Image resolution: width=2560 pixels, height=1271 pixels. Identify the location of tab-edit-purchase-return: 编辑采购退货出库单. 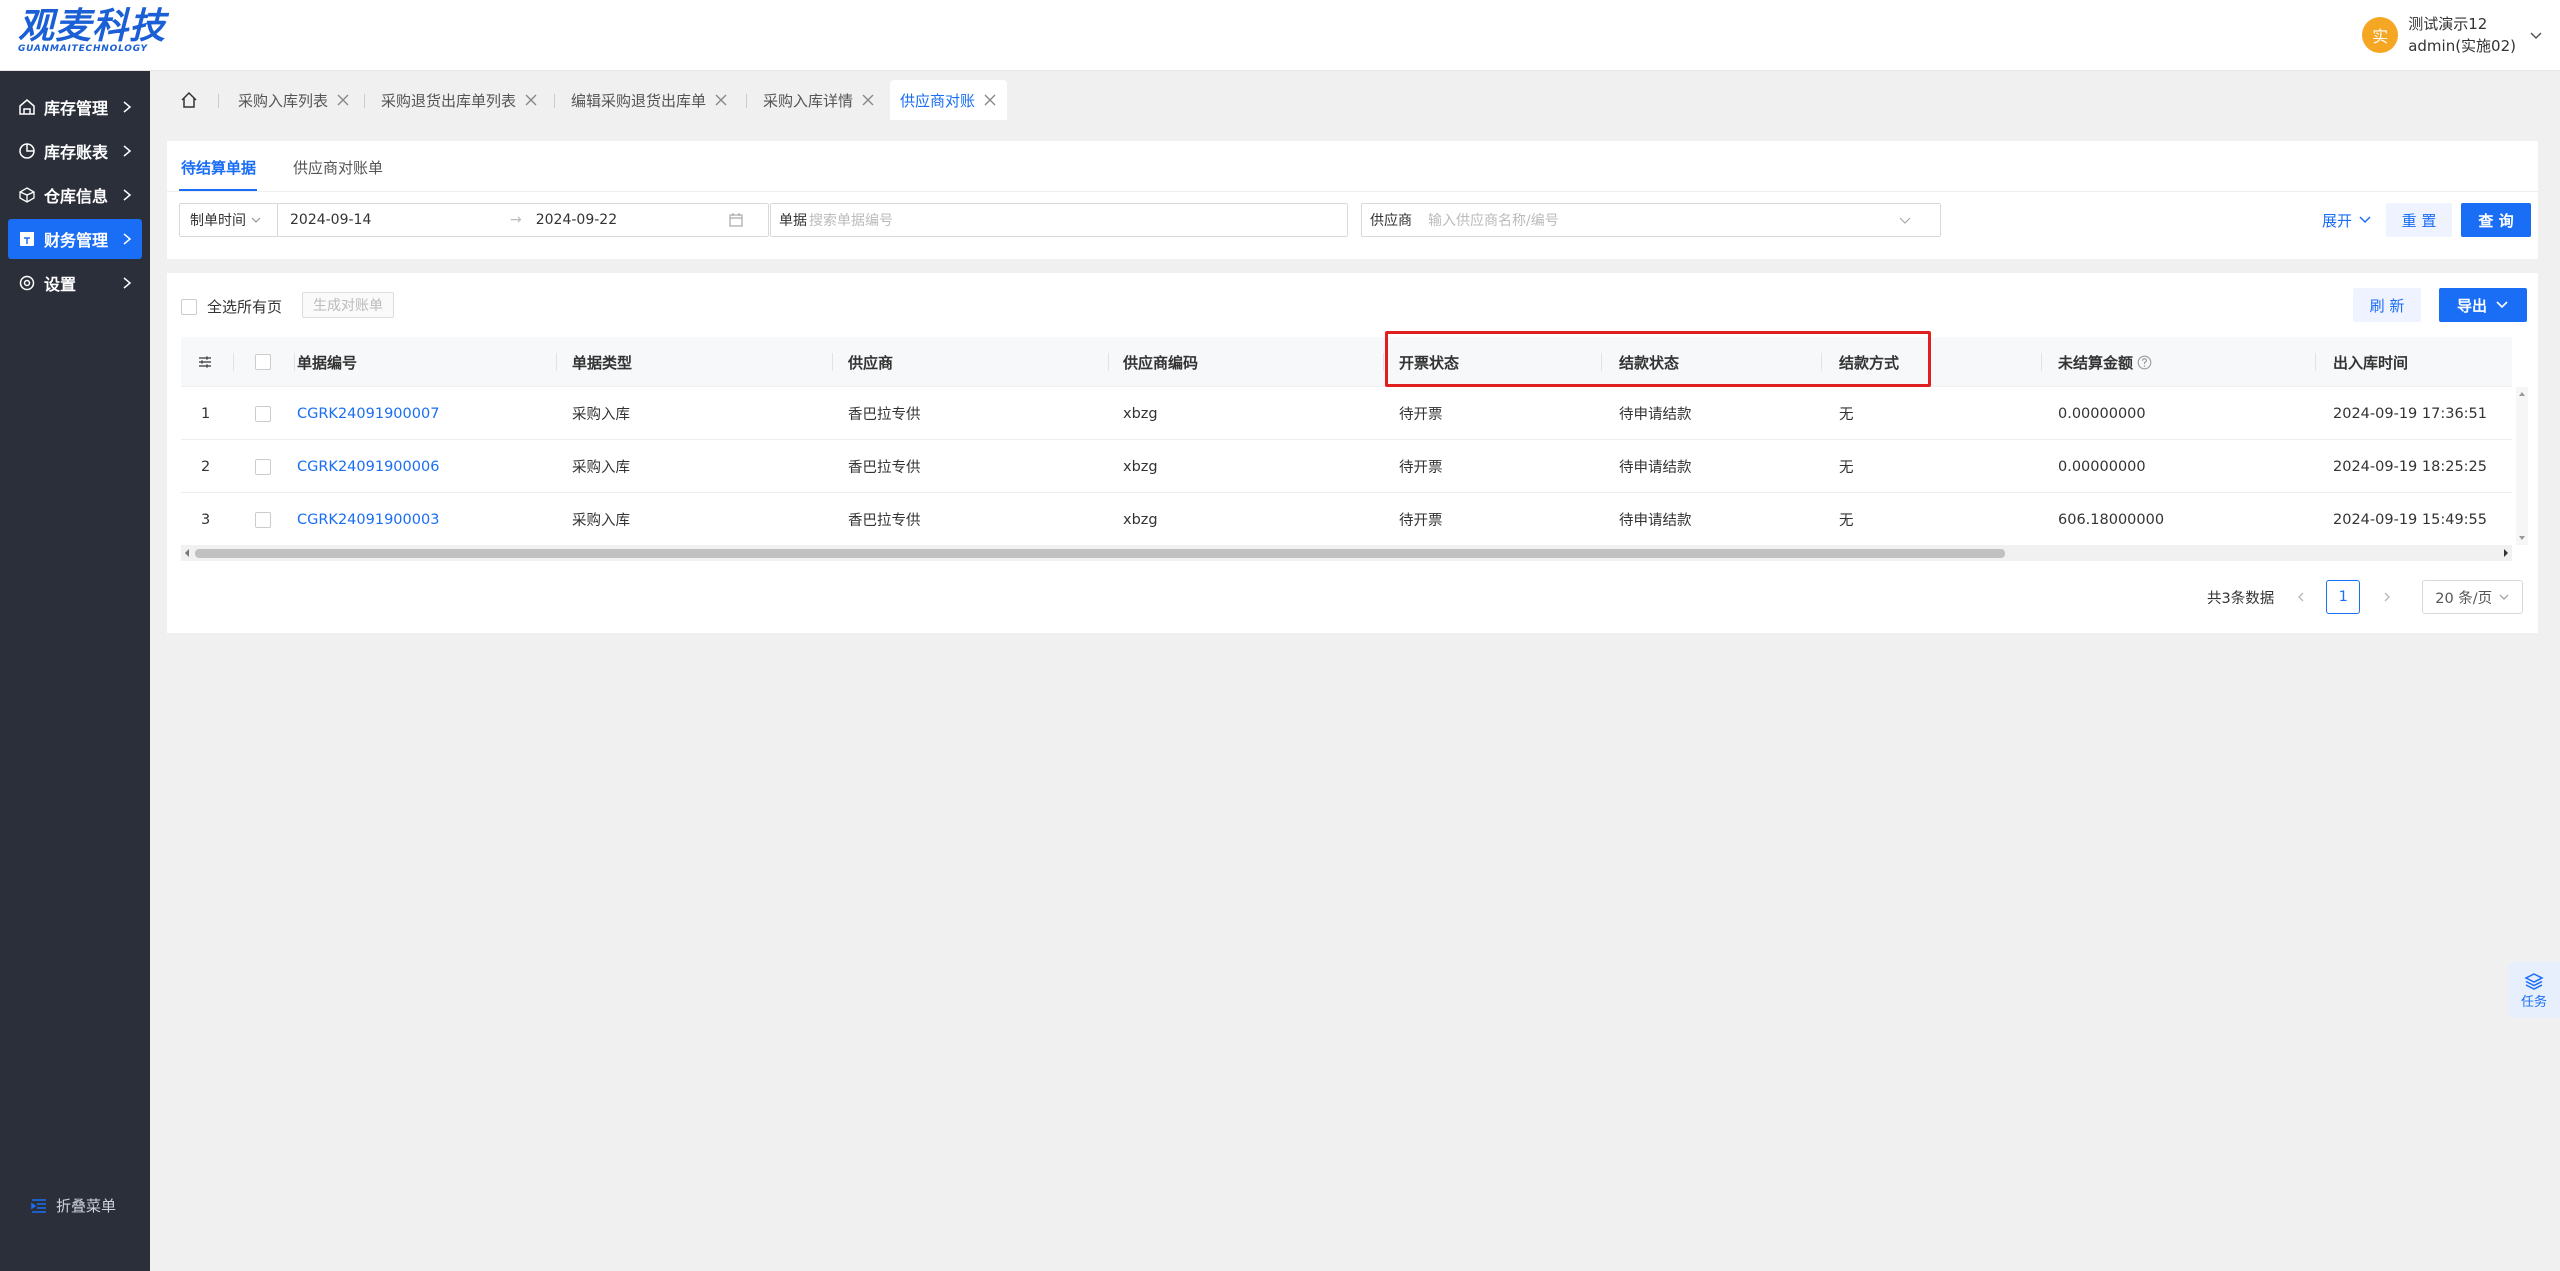
(649, 100).